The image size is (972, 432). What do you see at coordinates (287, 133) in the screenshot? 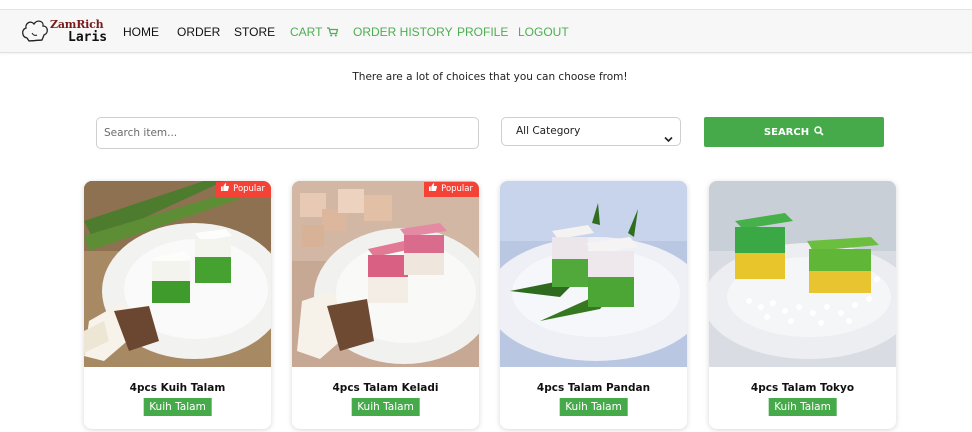
I see `search-input` at bounding box center [287, 133].